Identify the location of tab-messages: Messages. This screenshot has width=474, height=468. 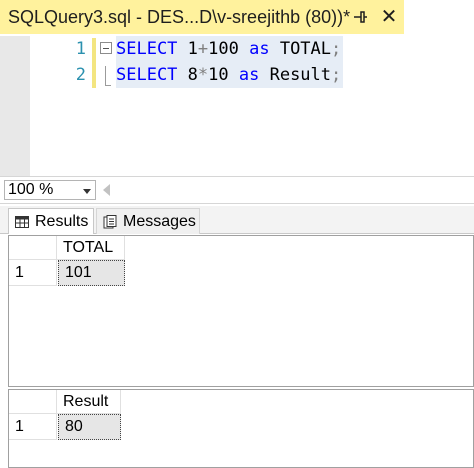
(148, 221).